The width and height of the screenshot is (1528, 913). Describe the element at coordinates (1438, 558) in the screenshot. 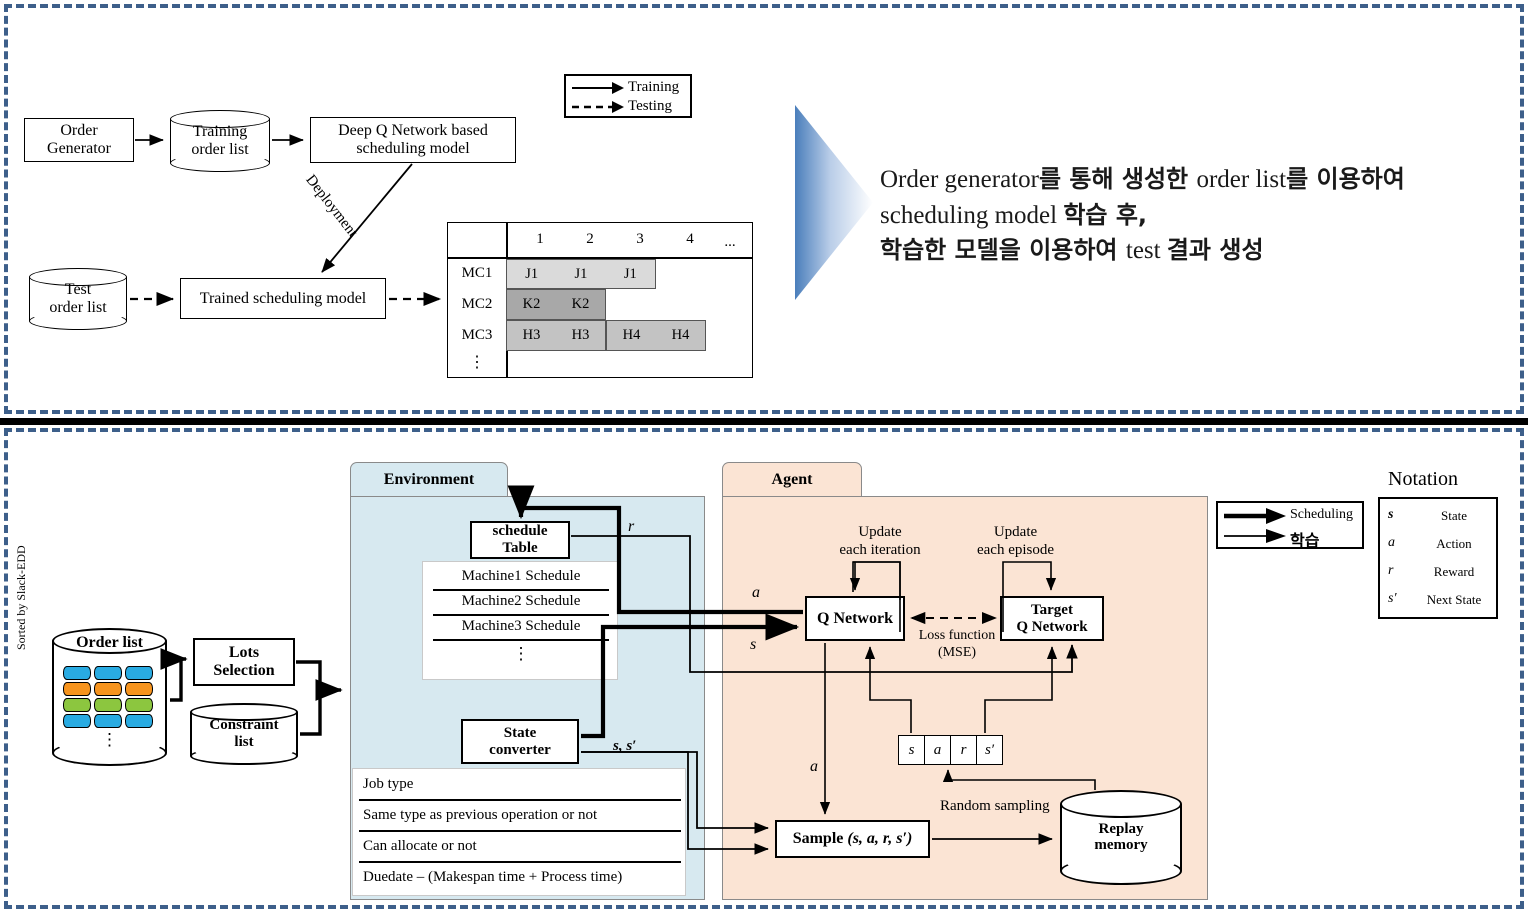

I see `notation-table: s State a Action r Reward s′ Next State` at that location.